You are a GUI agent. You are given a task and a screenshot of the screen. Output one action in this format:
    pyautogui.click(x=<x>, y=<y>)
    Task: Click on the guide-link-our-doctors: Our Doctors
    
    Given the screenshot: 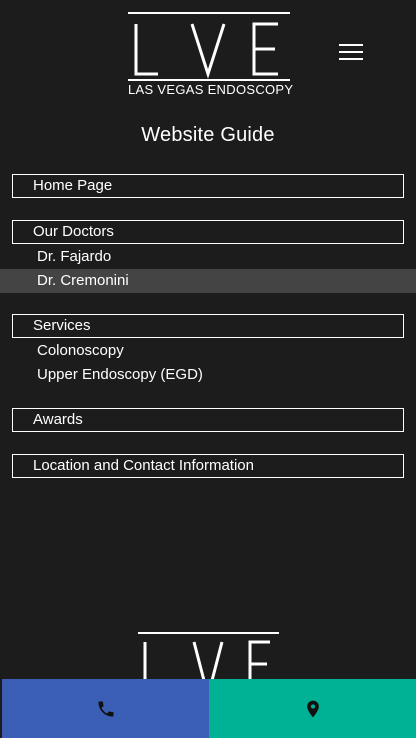 What is the action you would take?
    pyautogui.click(x=208, y=232)
    